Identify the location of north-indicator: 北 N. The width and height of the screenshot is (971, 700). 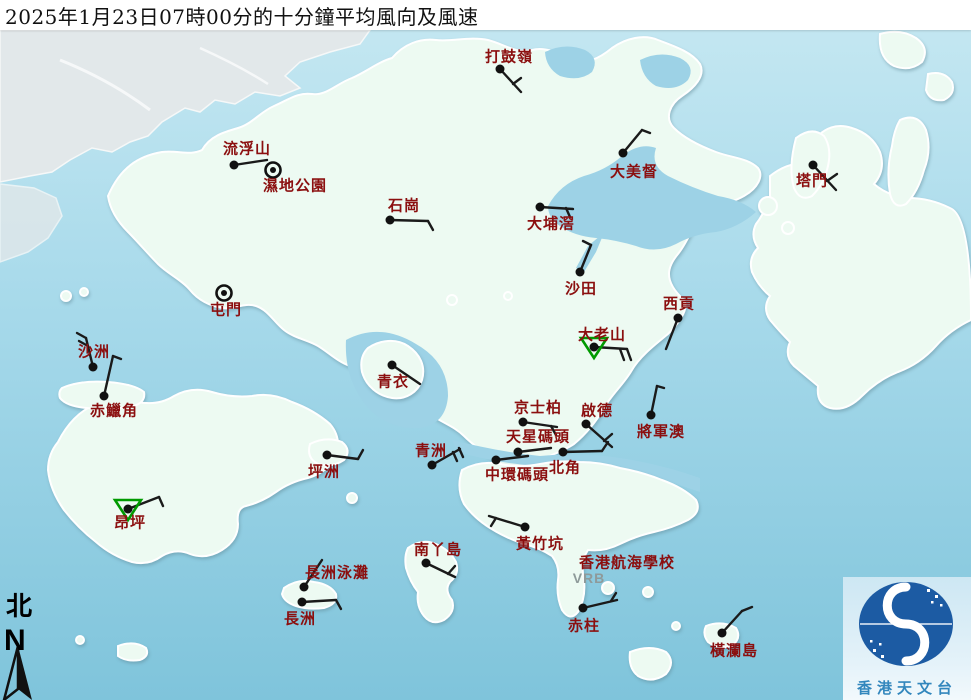
(24, 622).